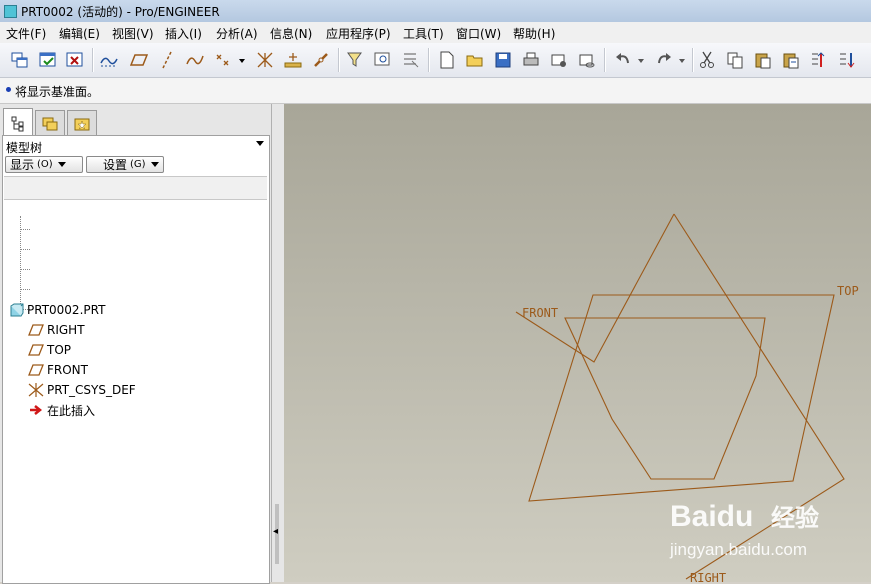 This screenshot has width=871, height=584. Describe the element at coordinates (534, 33) in the screenshot. I see `menu-help: 帮助(H)` at that location.